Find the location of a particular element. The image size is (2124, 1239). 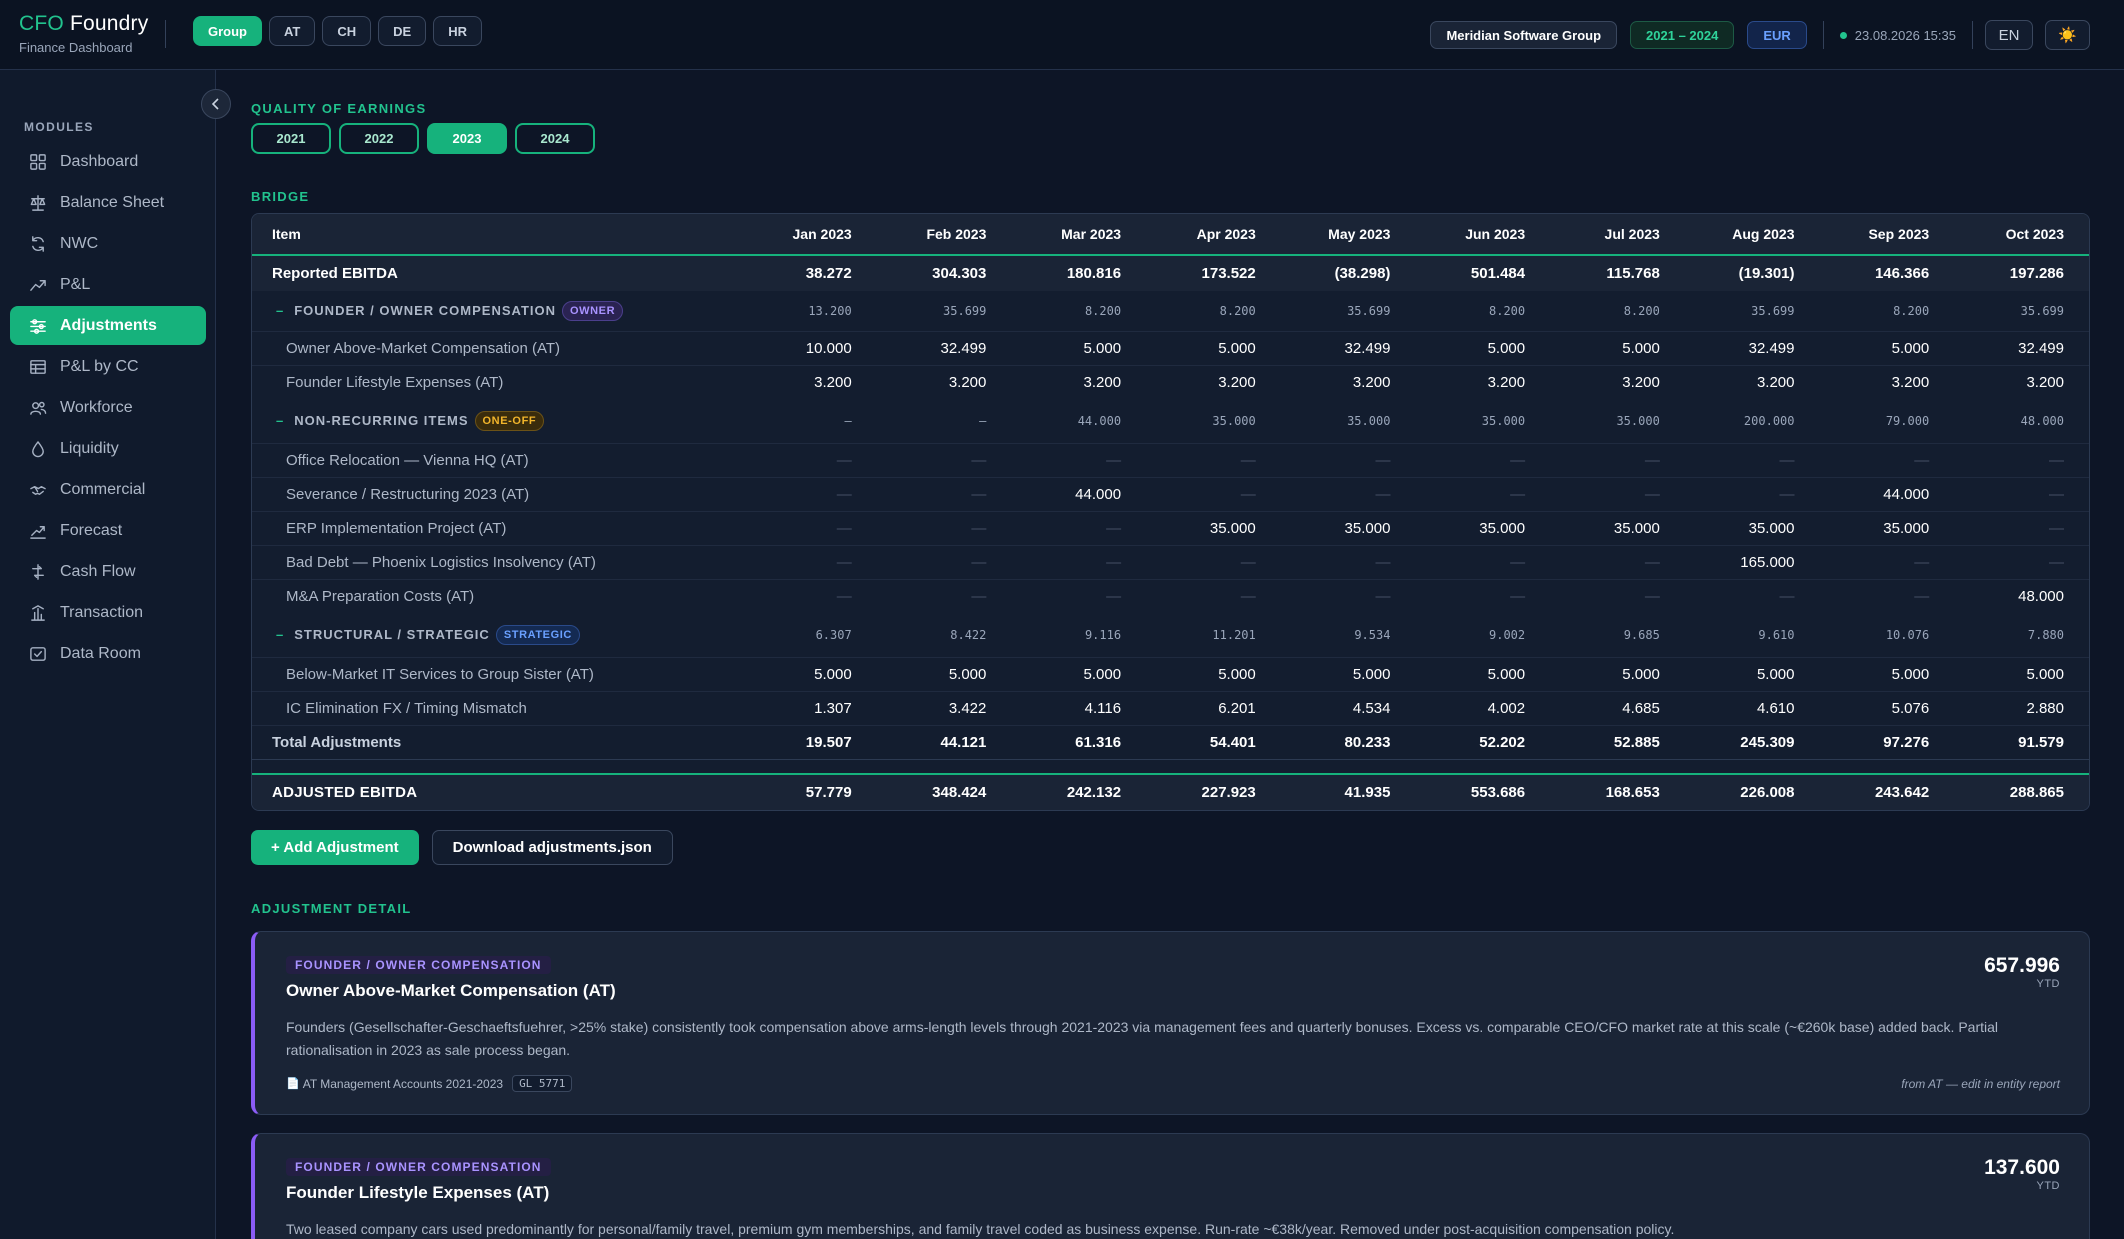

sidebar-item-liquidity: Liquidity is located at coordinates (108, 448).